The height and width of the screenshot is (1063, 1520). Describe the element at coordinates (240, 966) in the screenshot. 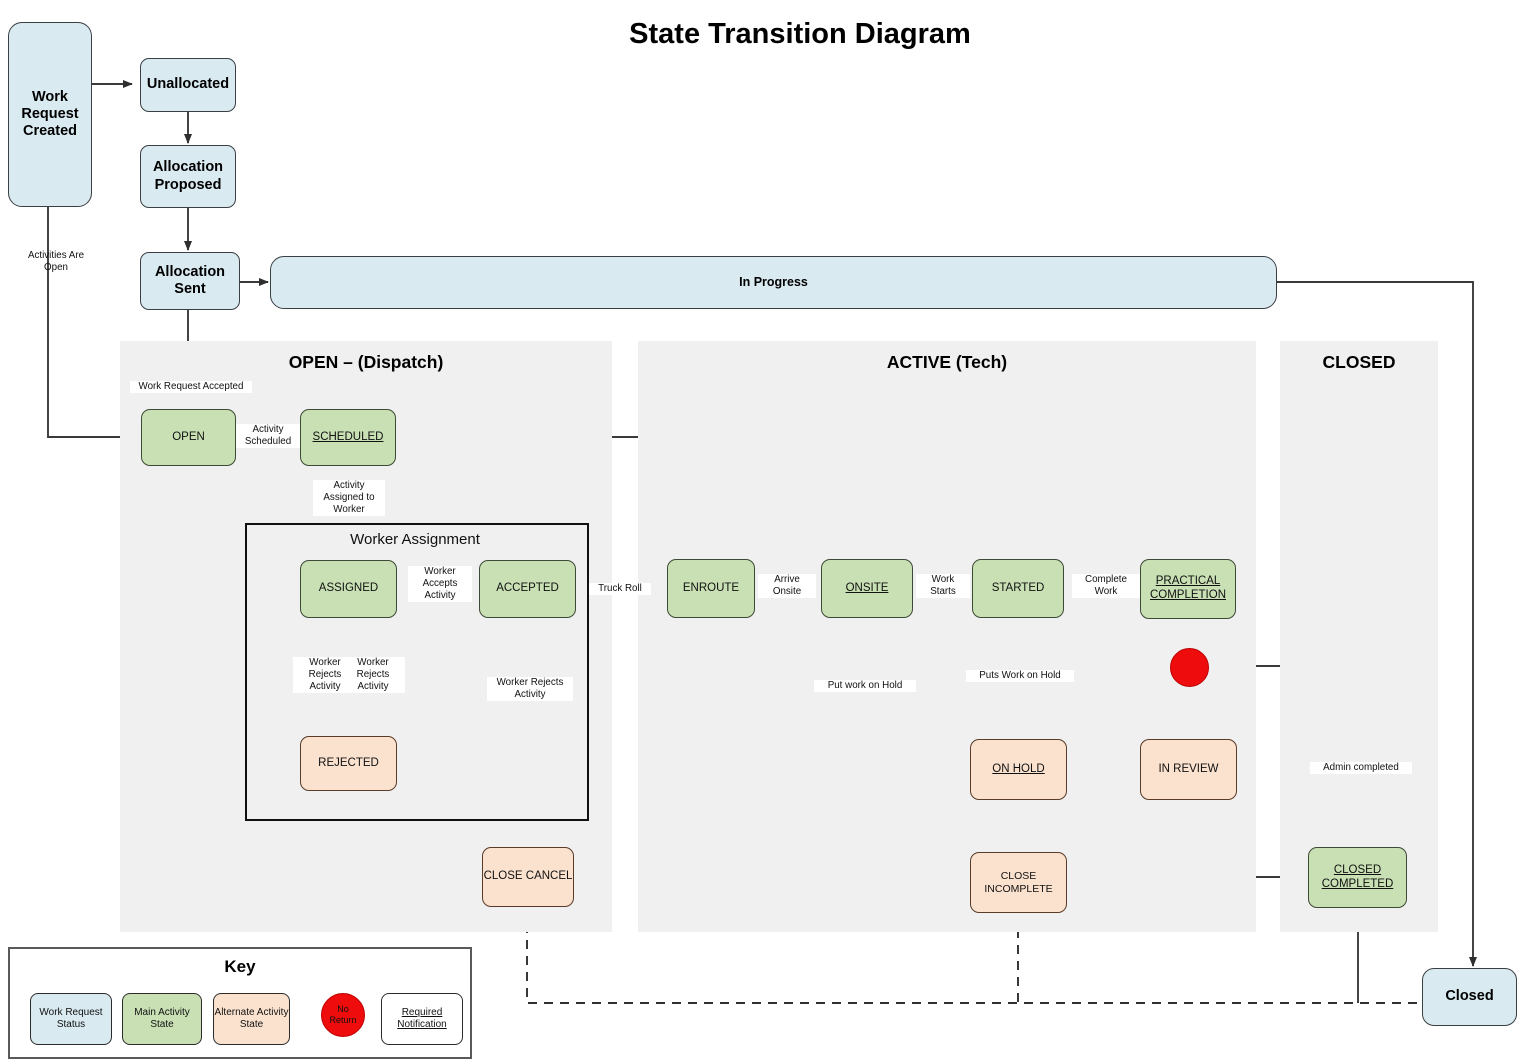

I see `key-title: Key` at that location.